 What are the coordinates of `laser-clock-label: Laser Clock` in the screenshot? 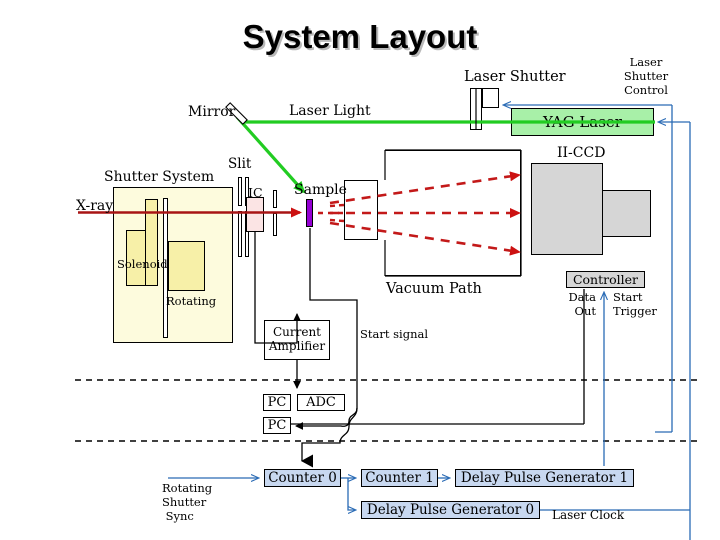 It's located at (588, 515).